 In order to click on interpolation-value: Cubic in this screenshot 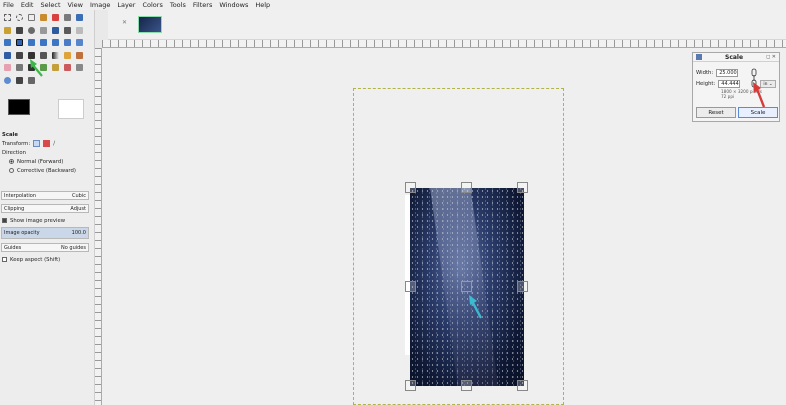, I will do `click(79, 195)`.